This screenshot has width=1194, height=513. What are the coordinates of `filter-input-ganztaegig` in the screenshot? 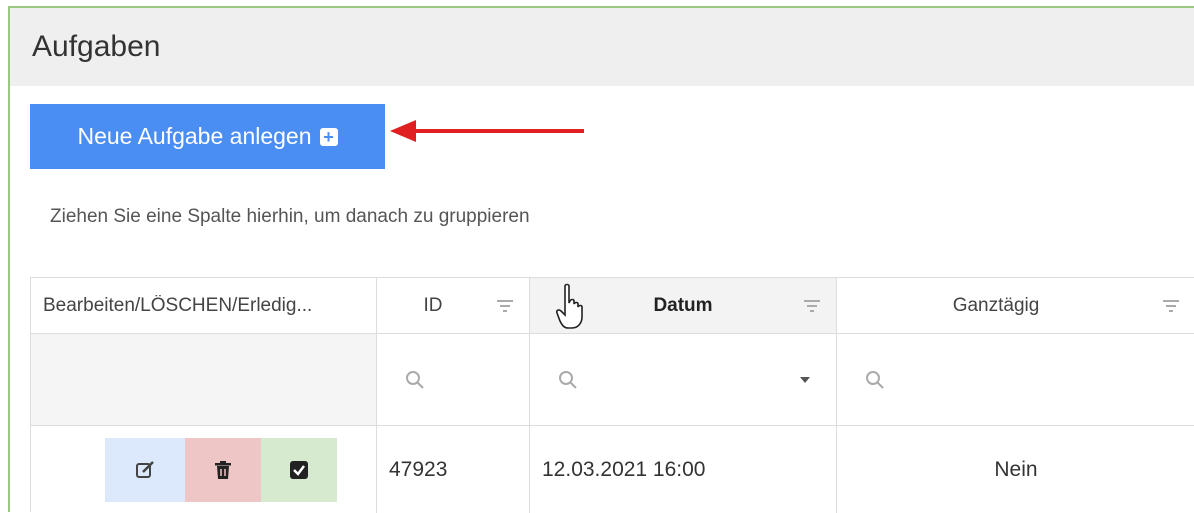 It's located at (1015, 380).